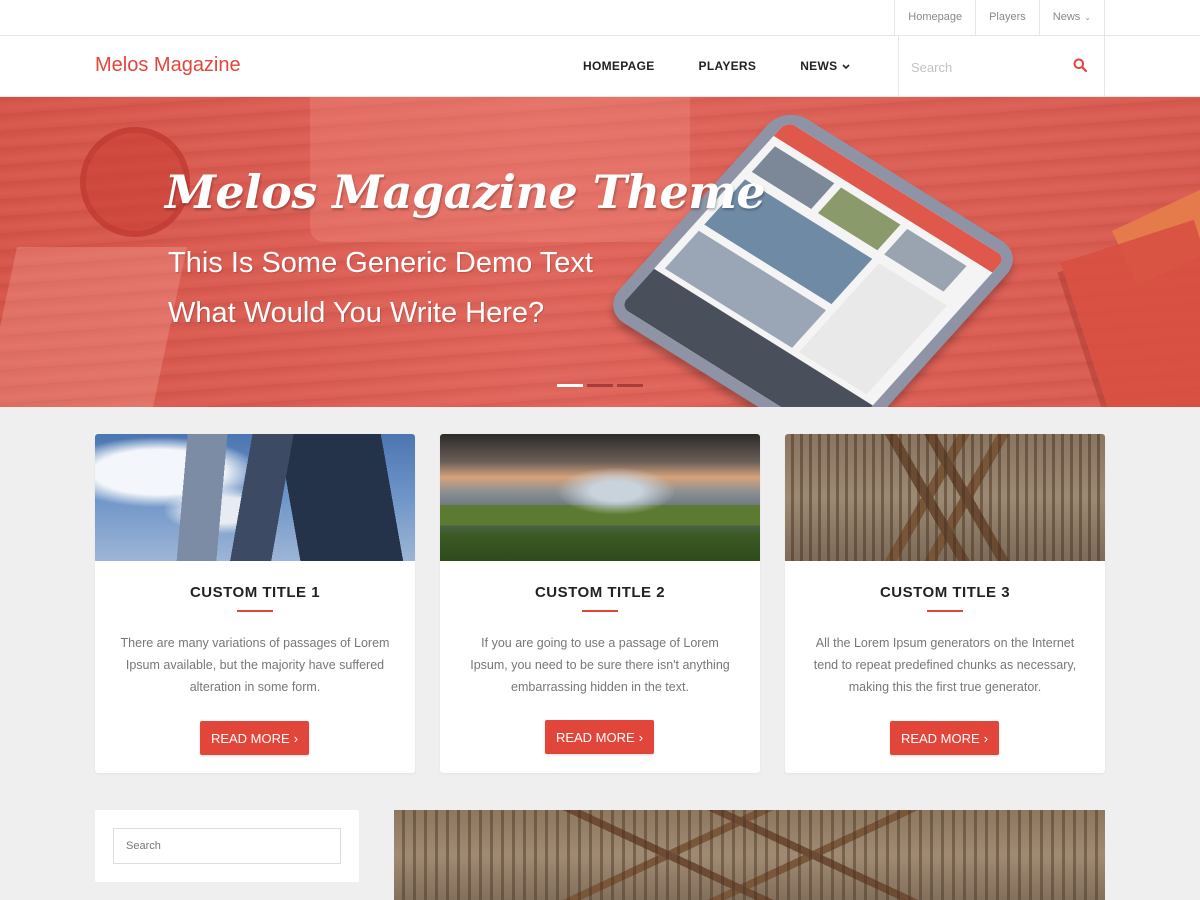 This screenshot has width=1200, height=900. I want to click on hero-subtitle-line-1: This Is Some Generic Demo Text, so click(380, 263).